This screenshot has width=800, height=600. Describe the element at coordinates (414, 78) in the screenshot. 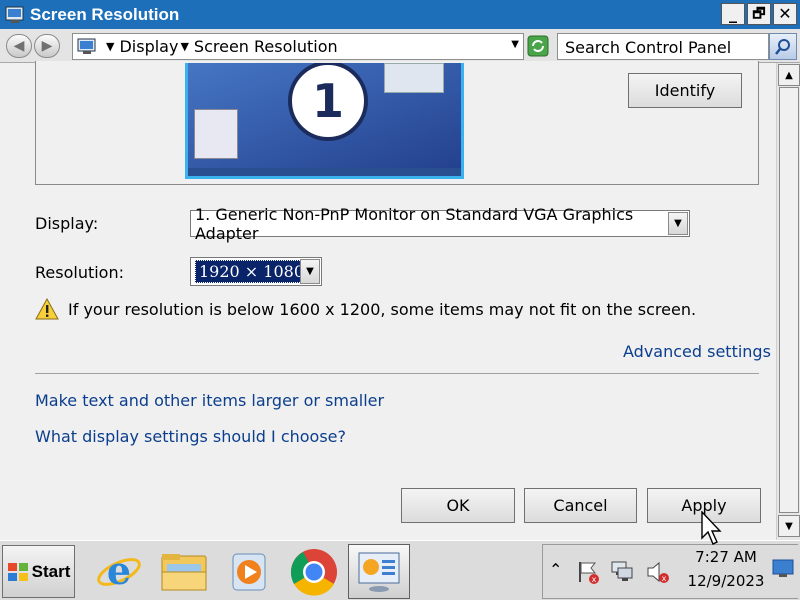

I see `preview-window` at that location.